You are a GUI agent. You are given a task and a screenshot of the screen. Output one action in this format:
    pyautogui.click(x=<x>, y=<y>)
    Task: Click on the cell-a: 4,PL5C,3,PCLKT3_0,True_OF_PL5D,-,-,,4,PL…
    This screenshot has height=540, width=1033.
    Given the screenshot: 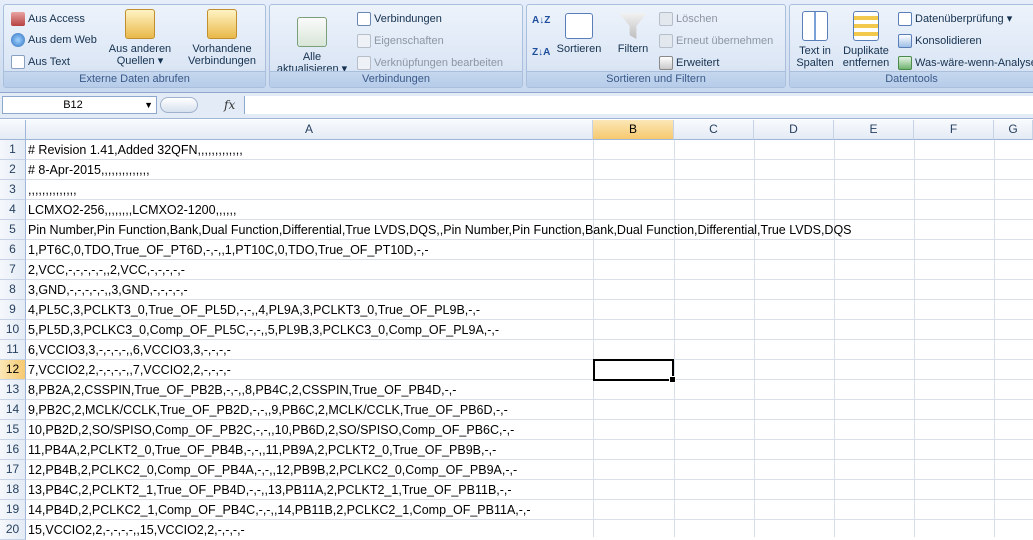 What is the action you would take?
    pyautogui.click(x=254, y=310)
    